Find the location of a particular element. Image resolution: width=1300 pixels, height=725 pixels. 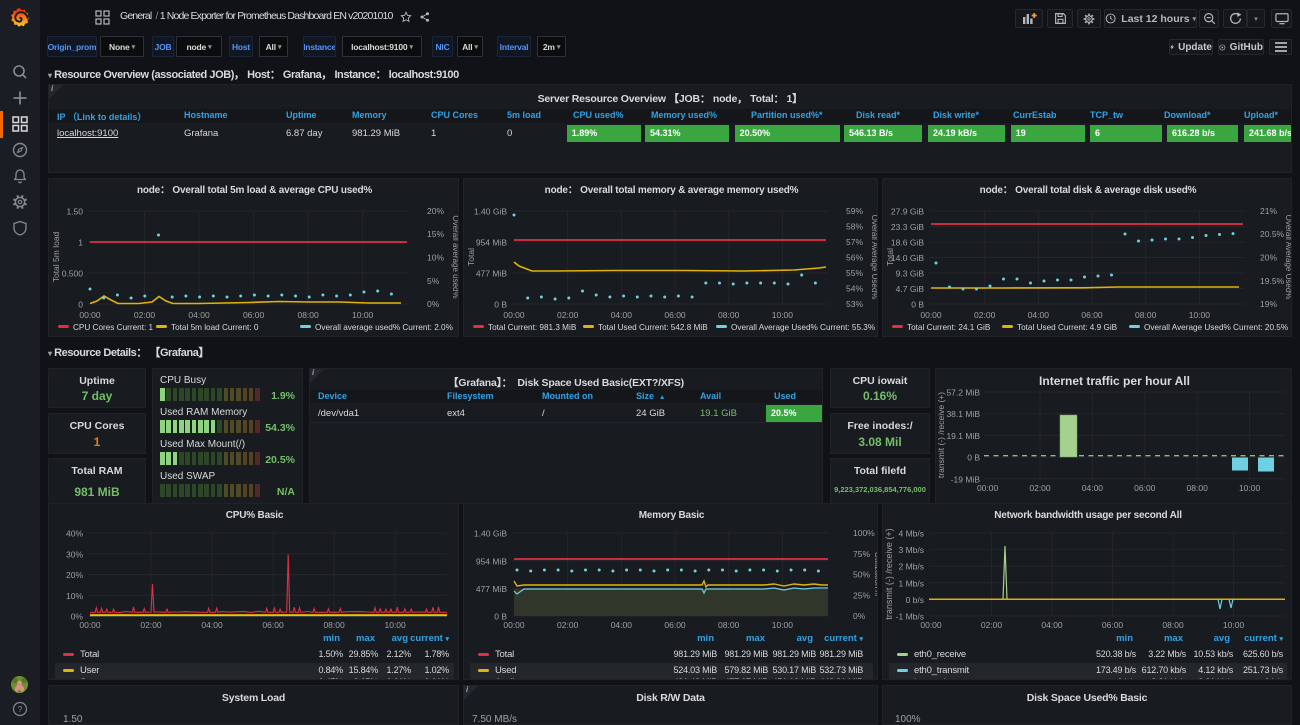

svg-text: 50% is located at coordinates (861, 575).